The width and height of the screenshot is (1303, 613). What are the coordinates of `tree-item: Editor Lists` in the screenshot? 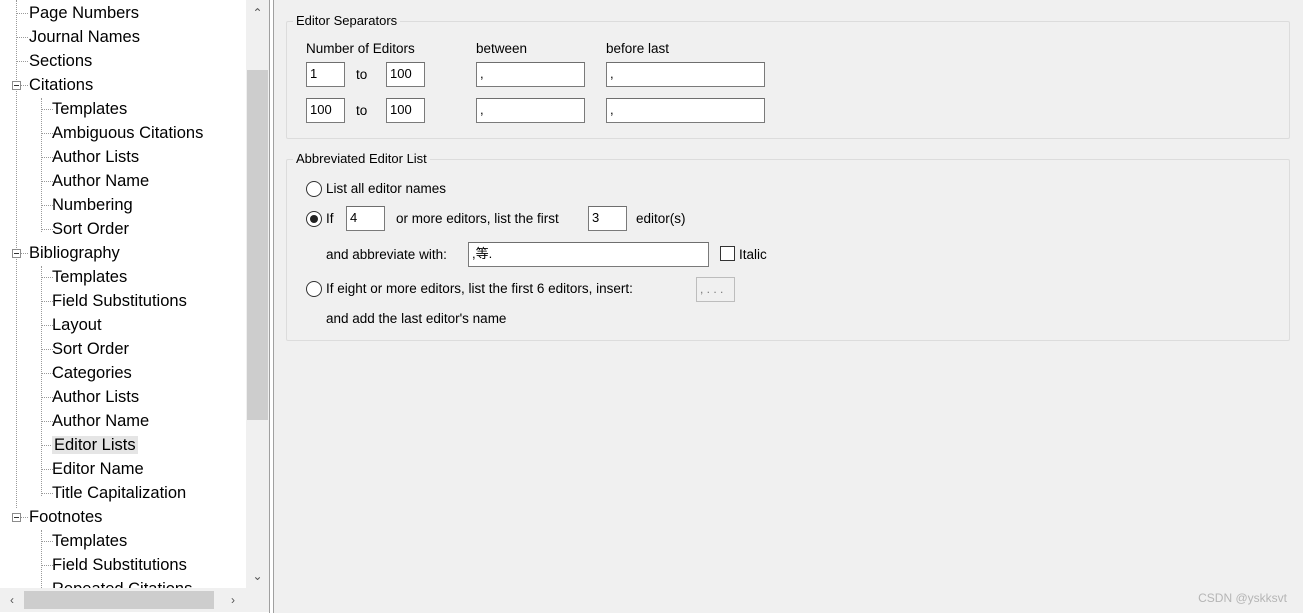 It's located at (95, 445).